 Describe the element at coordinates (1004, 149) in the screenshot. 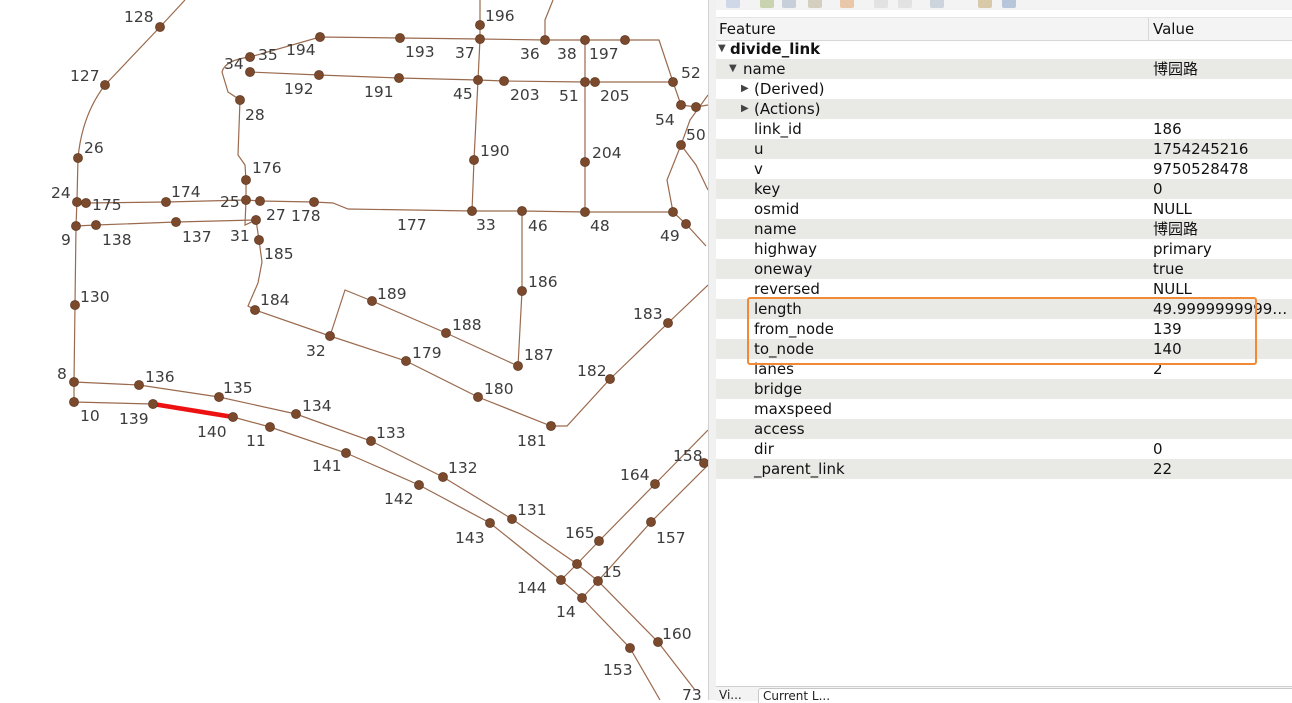

I see `attribute-row: u 1754245216` at that location.